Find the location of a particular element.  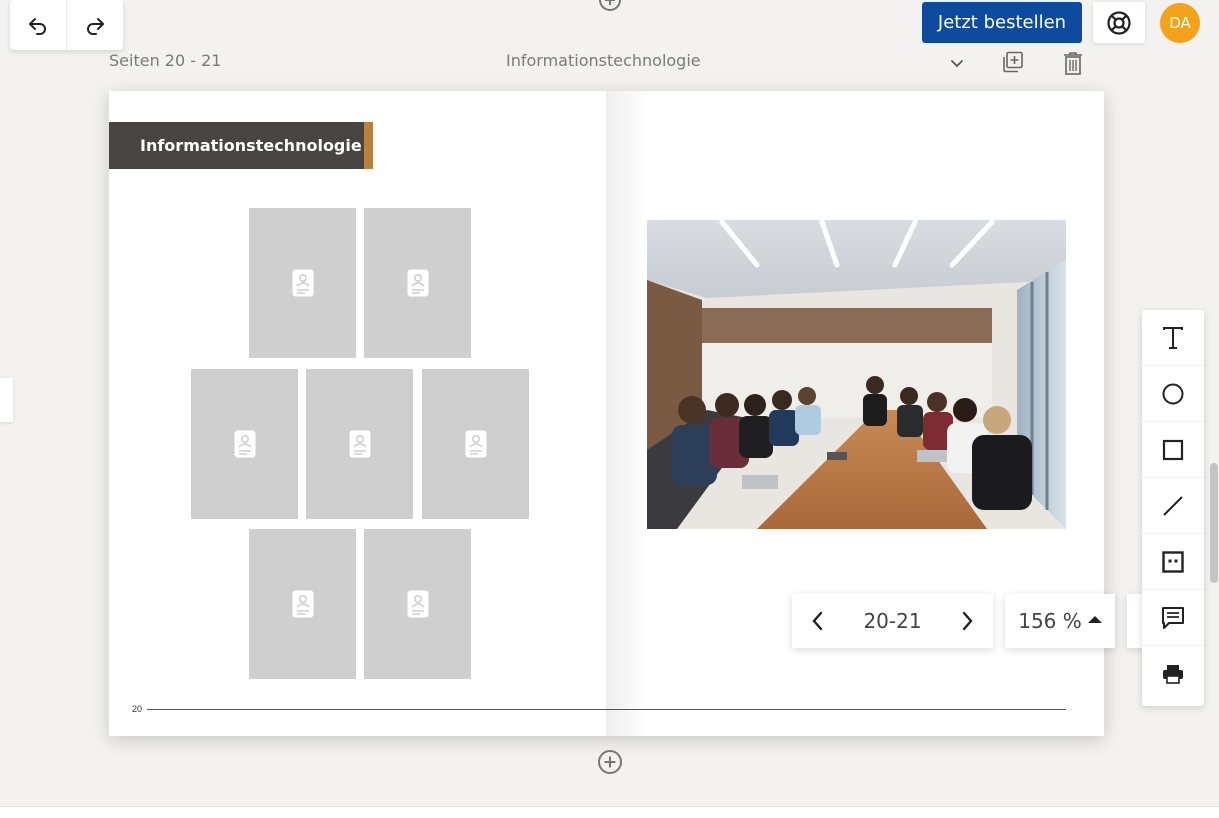

meeting-photo-image is located at coordinates (856, 374).